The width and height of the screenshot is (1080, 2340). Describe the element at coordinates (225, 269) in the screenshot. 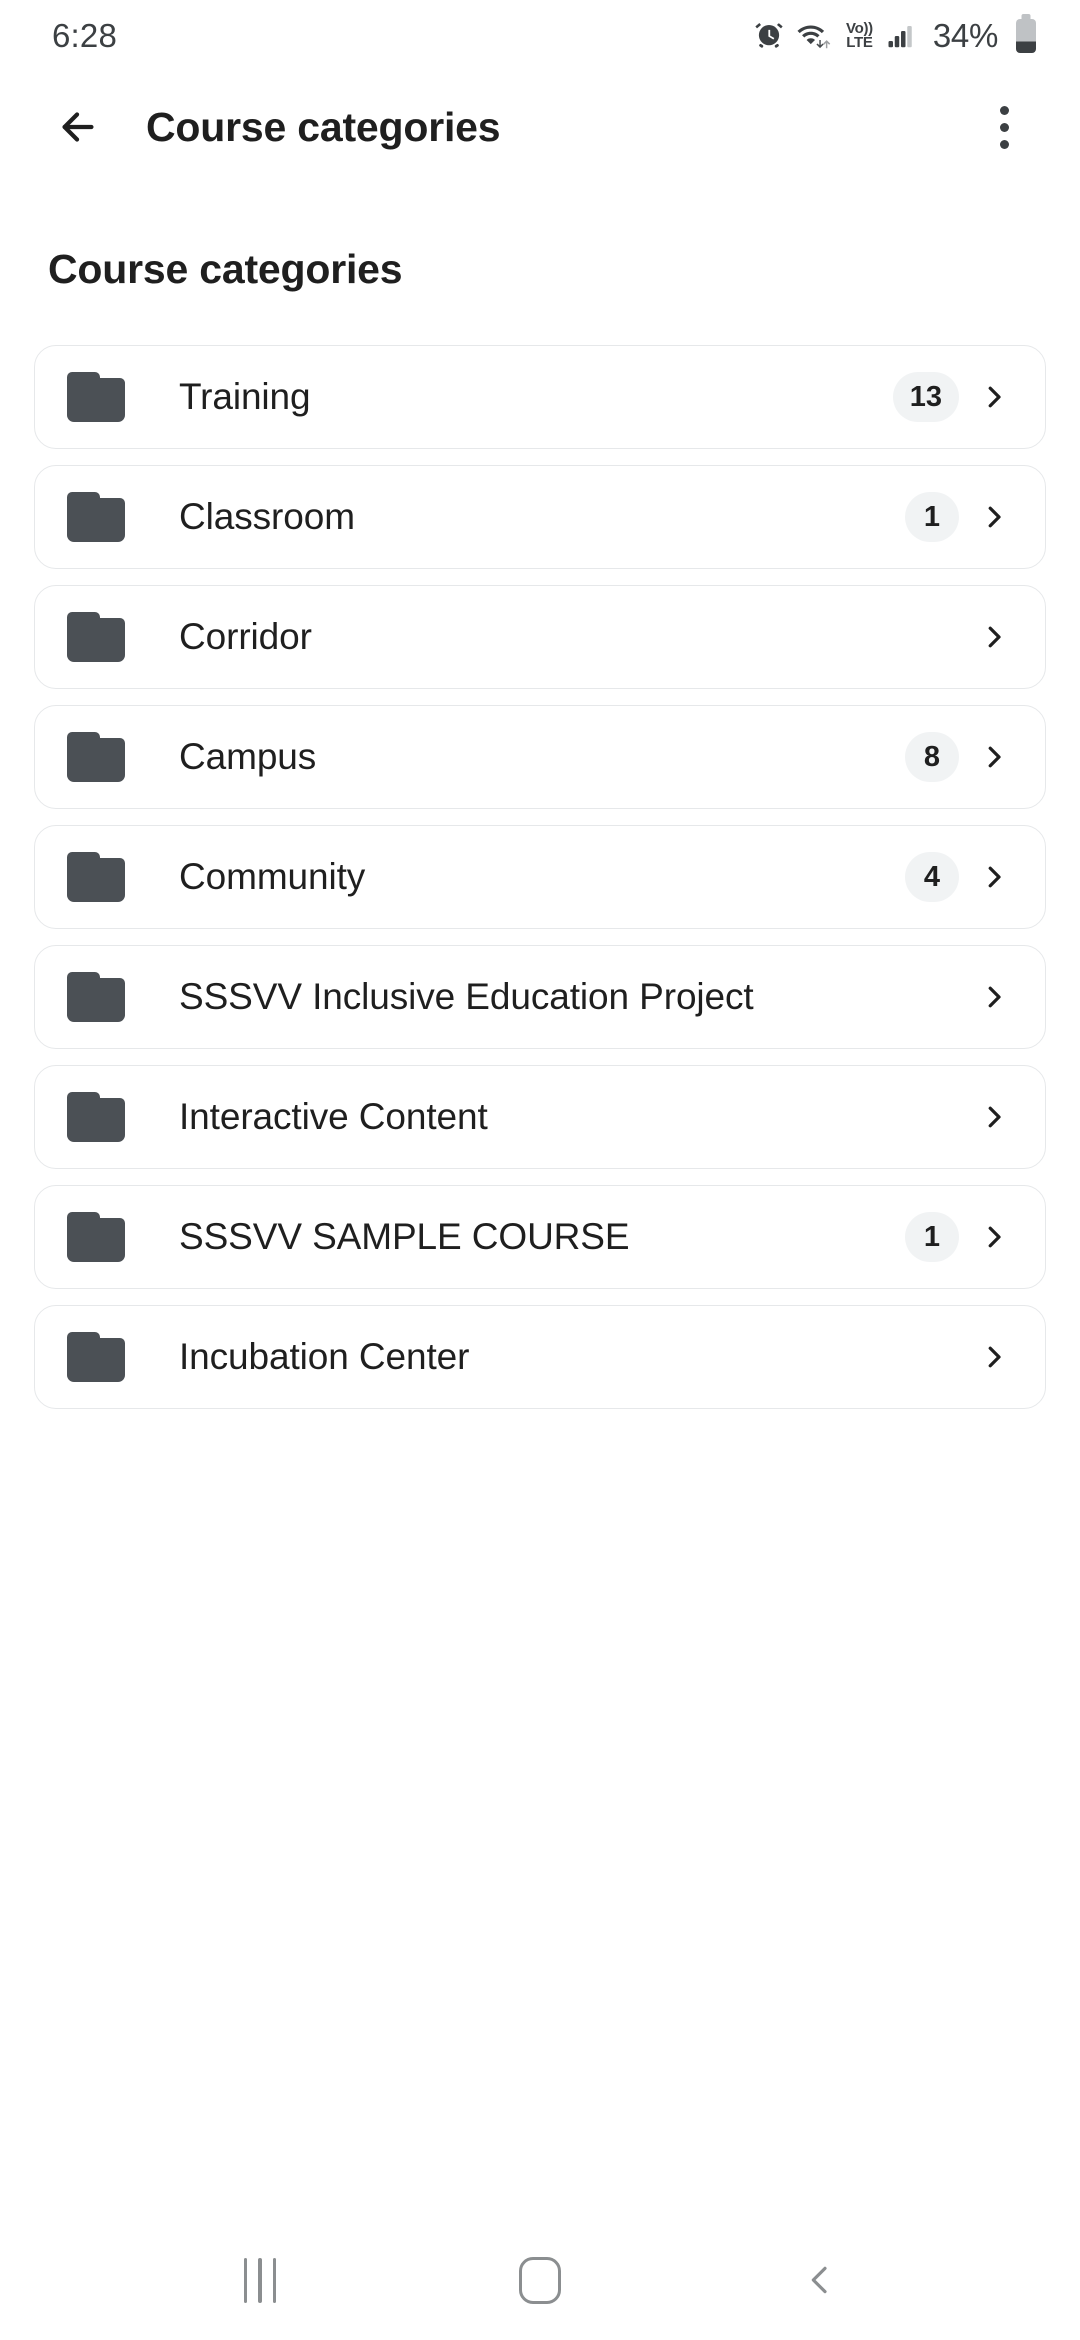

I see `section-heading: Course categories` at that location.